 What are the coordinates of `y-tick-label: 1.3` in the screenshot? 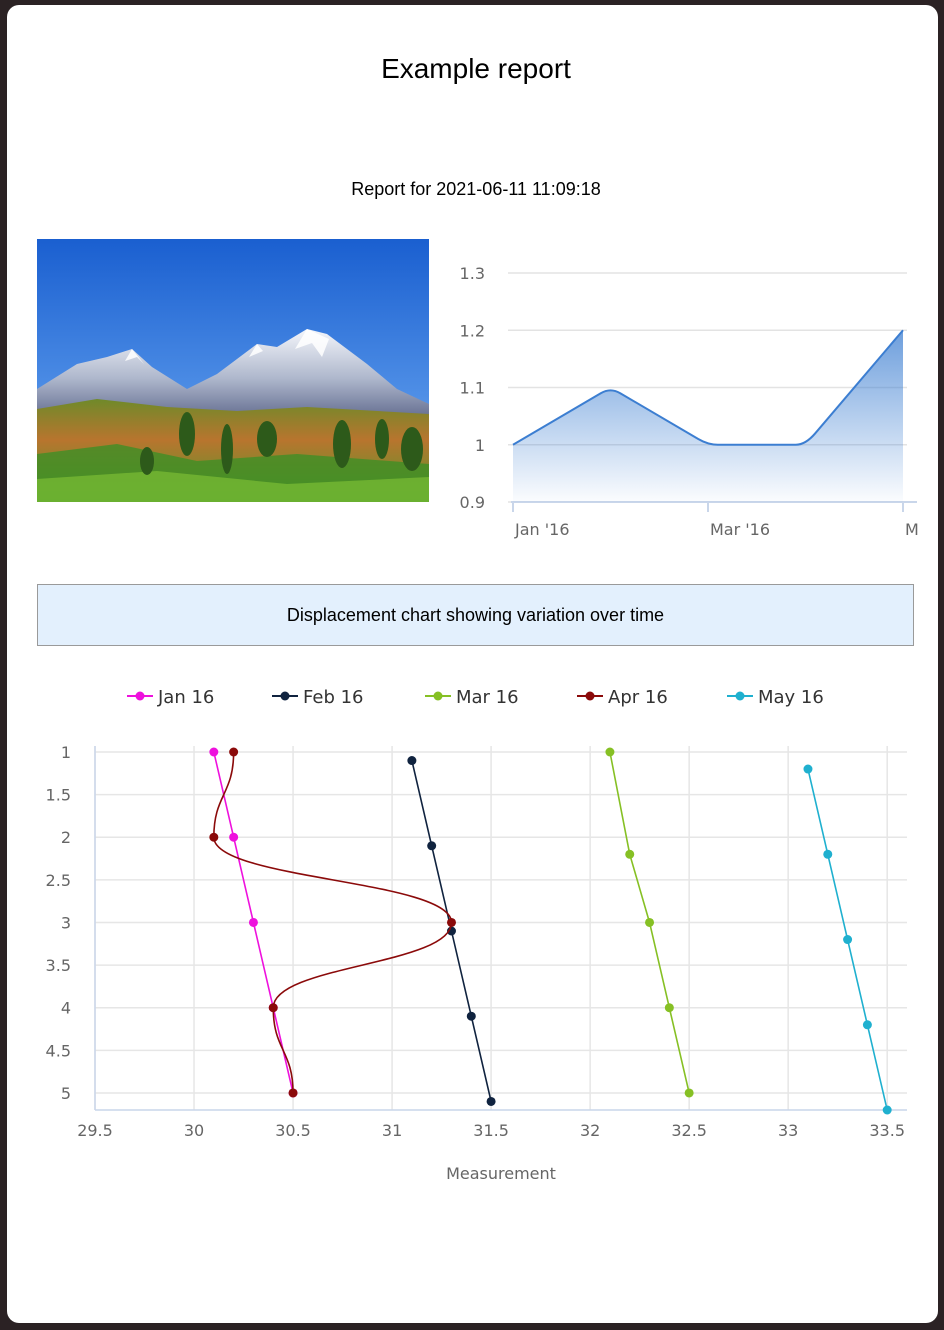 It's located at (472, 273).